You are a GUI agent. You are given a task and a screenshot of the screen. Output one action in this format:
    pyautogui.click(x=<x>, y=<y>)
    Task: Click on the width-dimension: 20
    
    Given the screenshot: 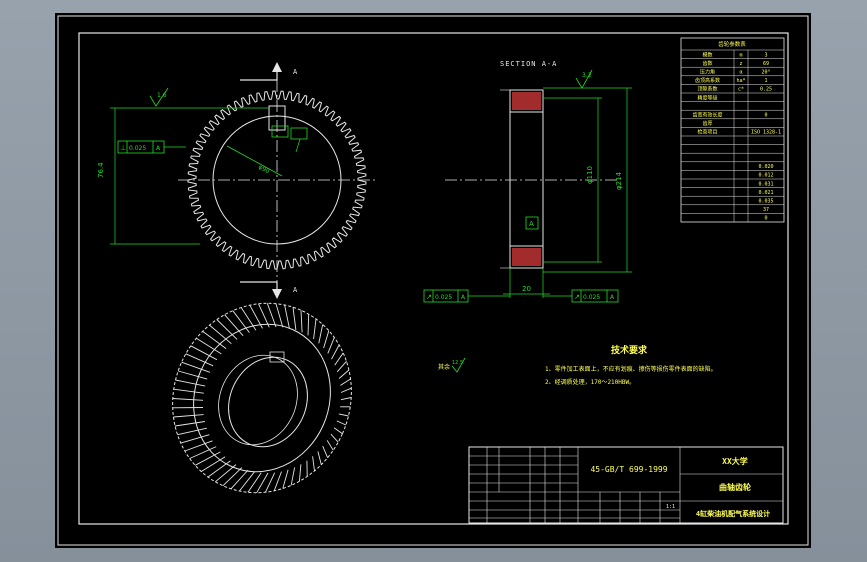 What is the action you would take?
    pyautogui.click(x=526, y=289)
    